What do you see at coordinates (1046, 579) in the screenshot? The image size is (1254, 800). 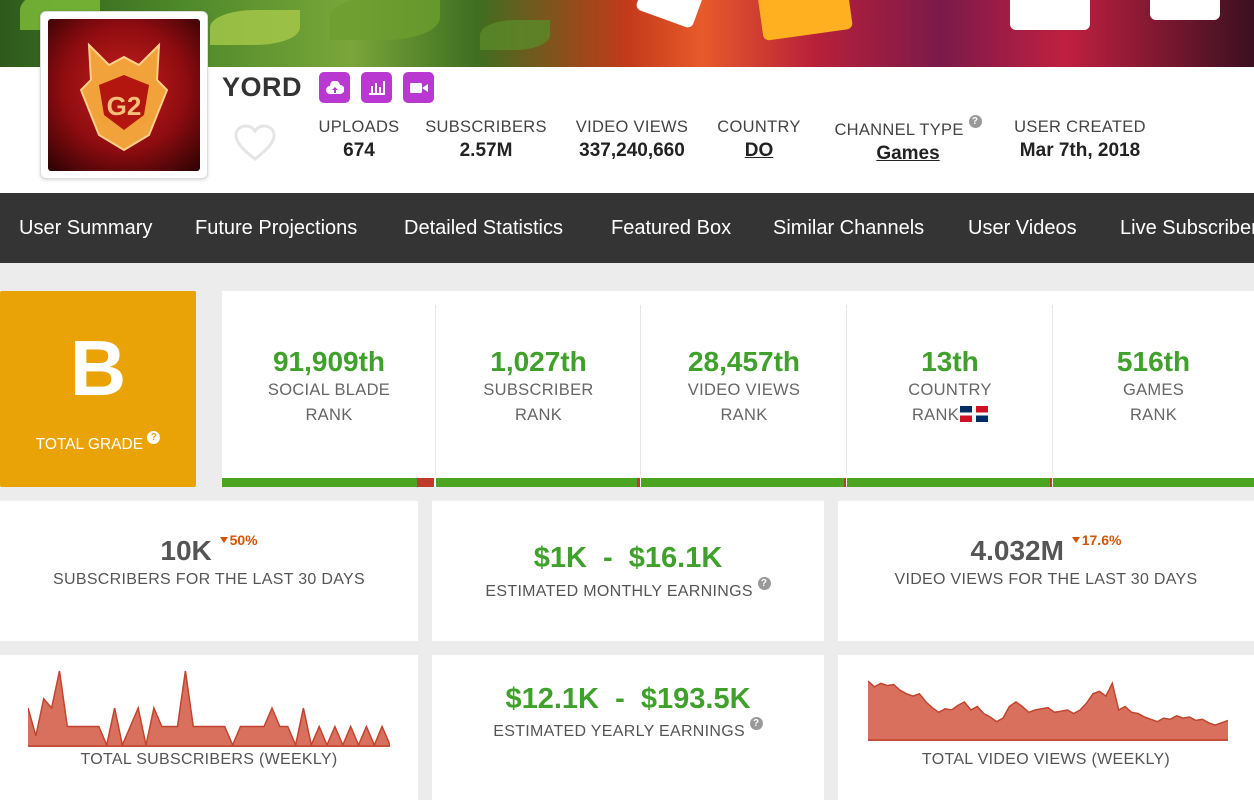 I see `video-views-30-days-label: VIDEO VIEWS FOR THE LAST 30 DAYS` at bounding box center [1046, 579].